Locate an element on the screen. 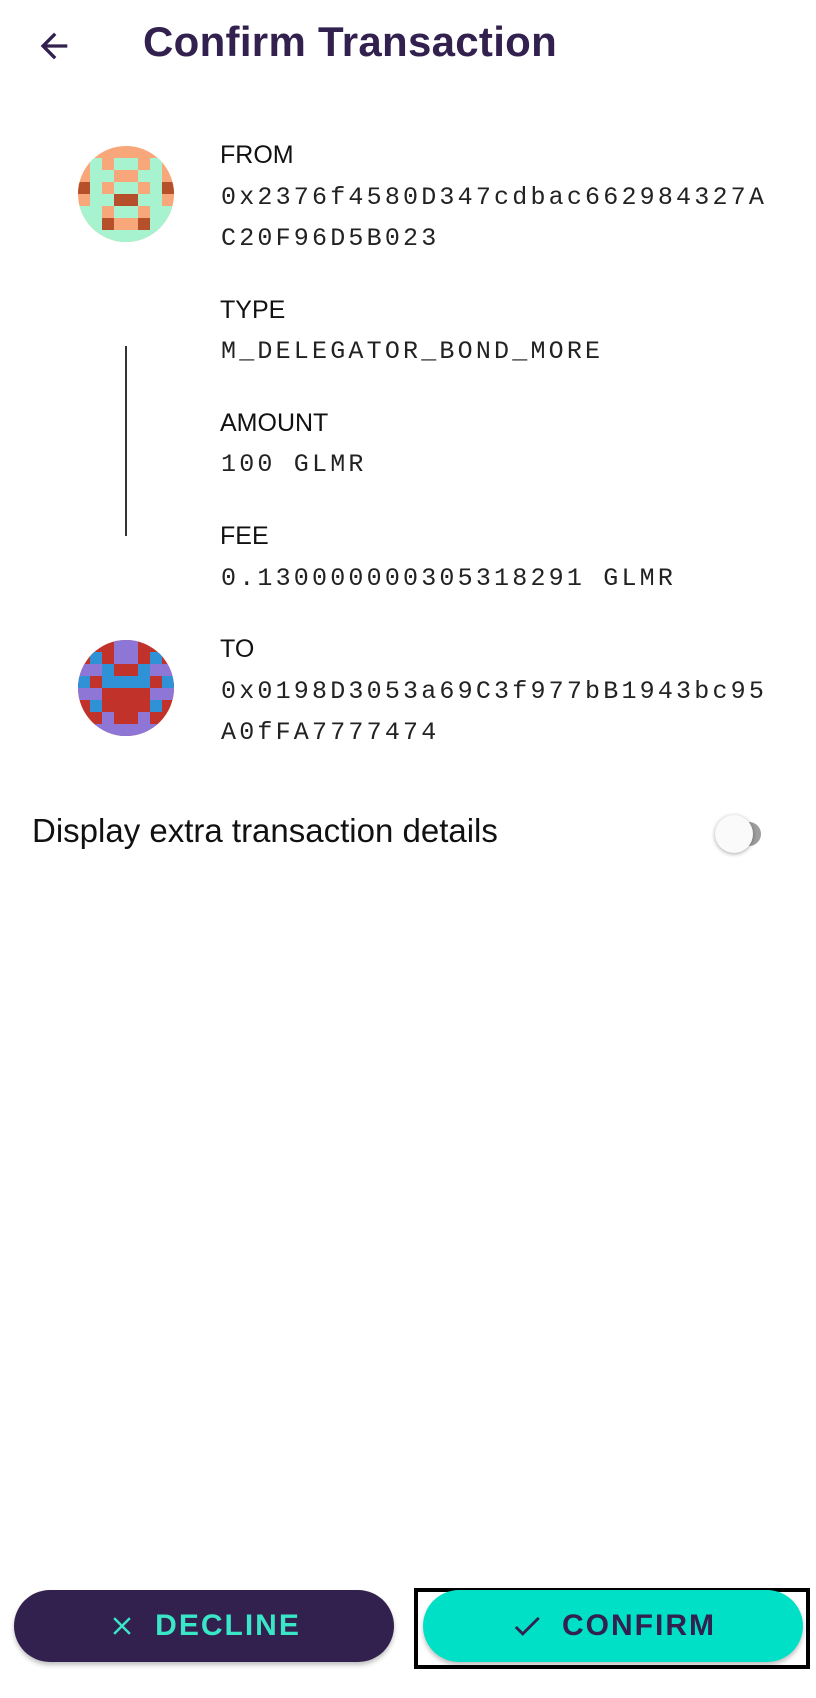 The width and height of the screenshot is (816, 1698). decline-button: DECLINE is located at coordinates (204, 1626).